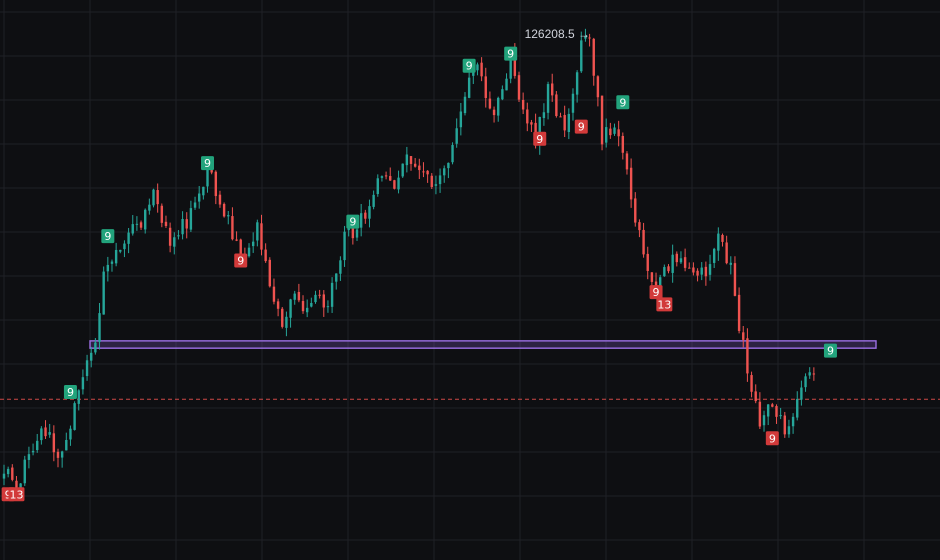 The width and height of the screenshot is (940, 560). I want to click on marker-label: 13, so click(16, 494).